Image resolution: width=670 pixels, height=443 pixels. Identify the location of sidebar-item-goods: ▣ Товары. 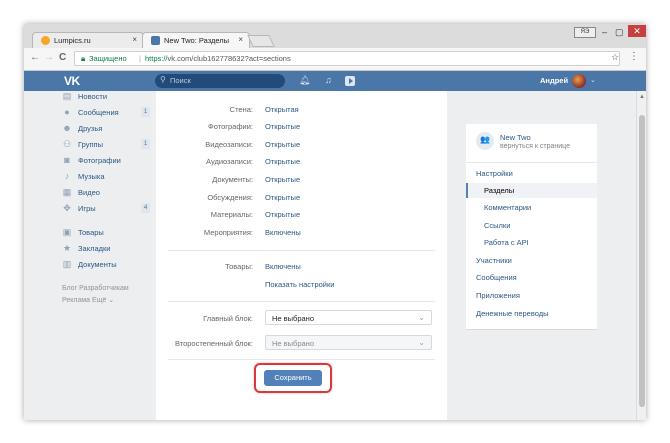
(105, 233).